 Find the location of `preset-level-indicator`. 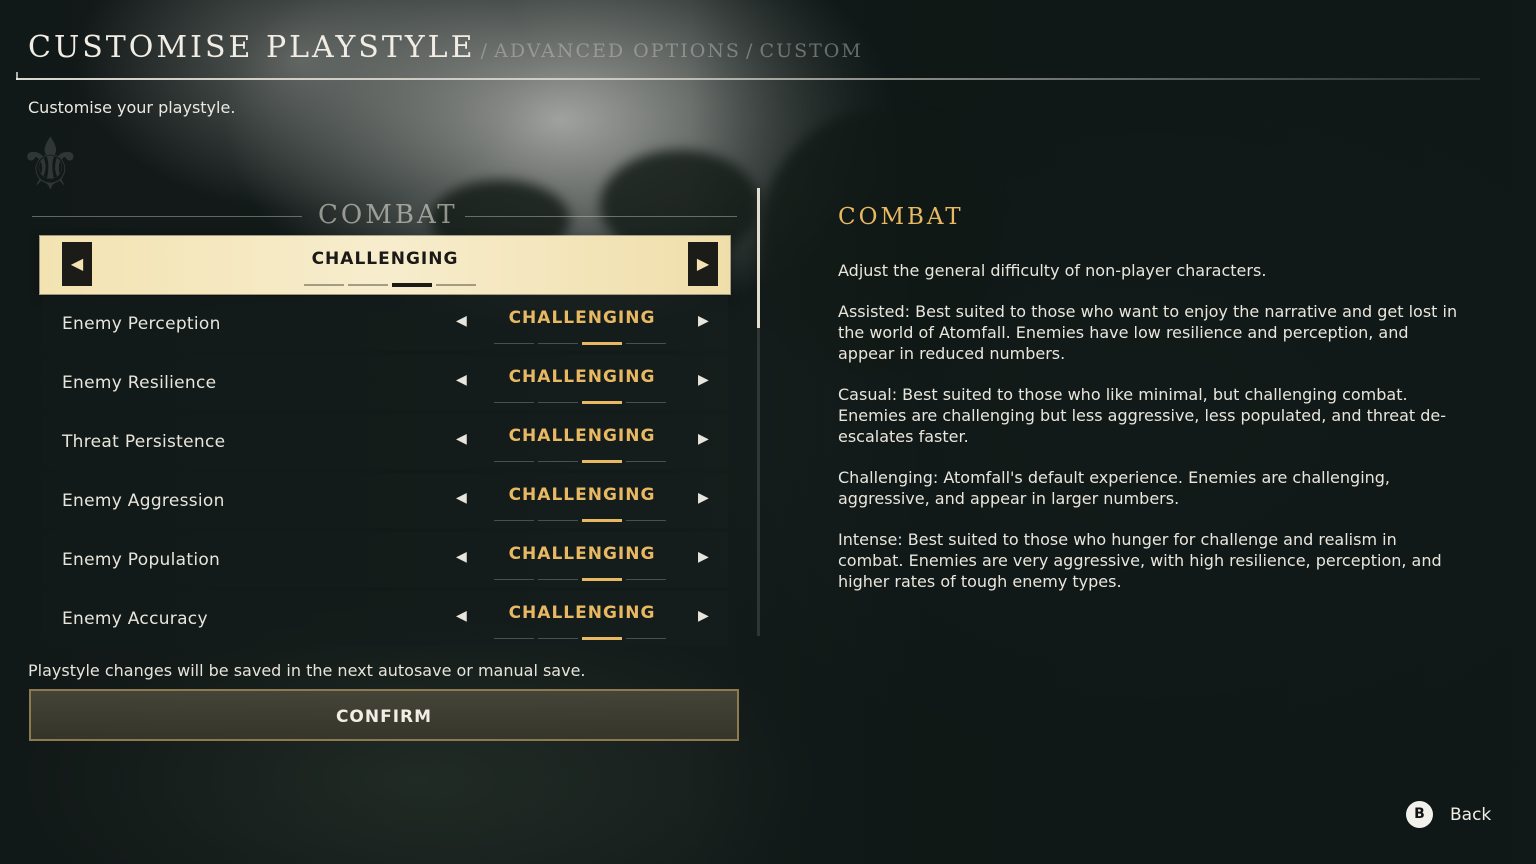

preset-level-indicator is located at coordinates (392, 280).